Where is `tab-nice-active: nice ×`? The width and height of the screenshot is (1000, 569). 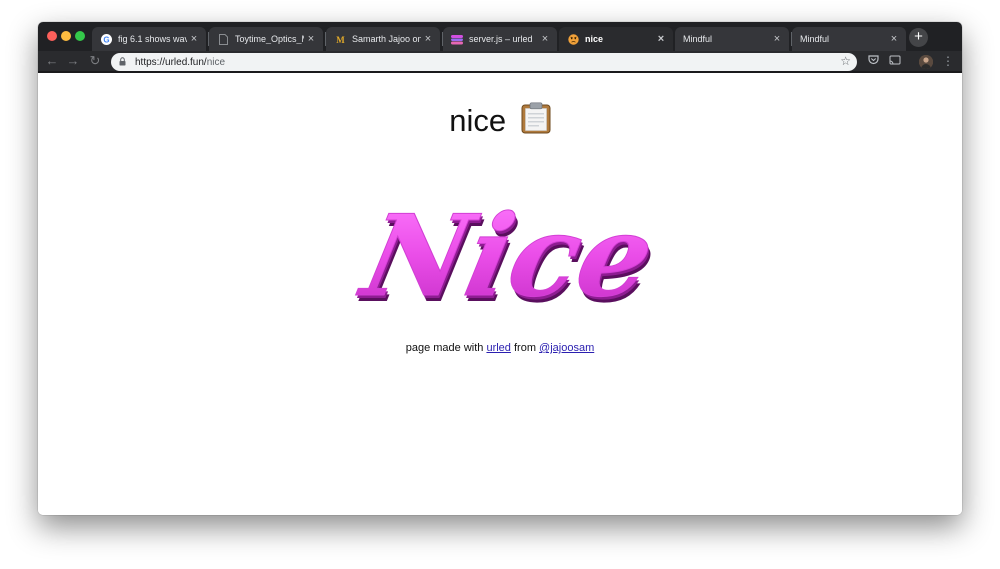
tab-nice-active: nice × is located at coordinates (616, 39).